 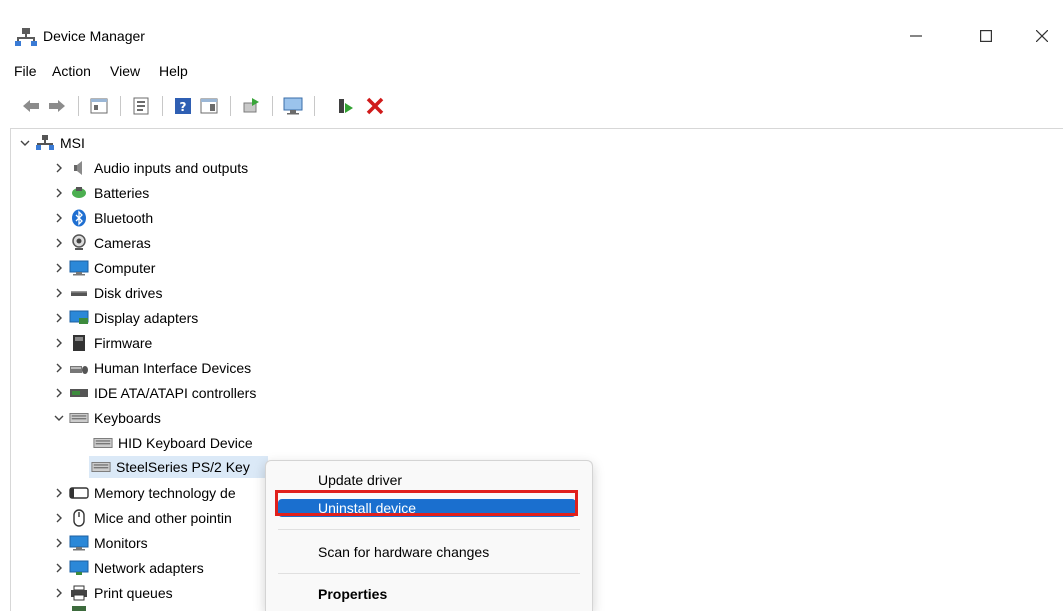 I want to click on minimize-icon, so click(x=916, y=36).